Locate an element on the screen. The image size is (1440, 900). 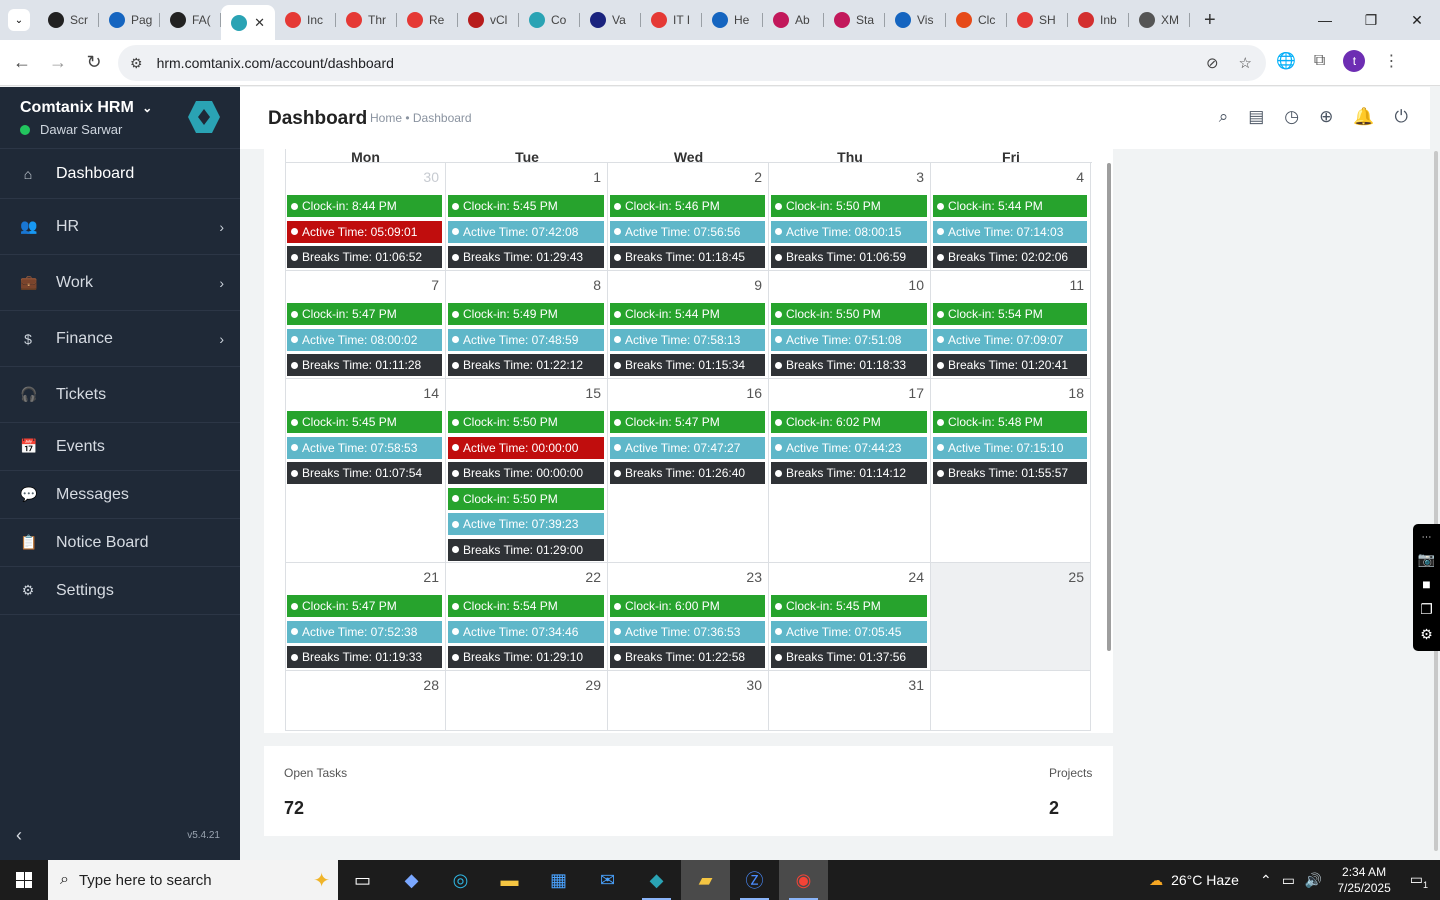
day-number: 17 is located at coordinates (916, 393).